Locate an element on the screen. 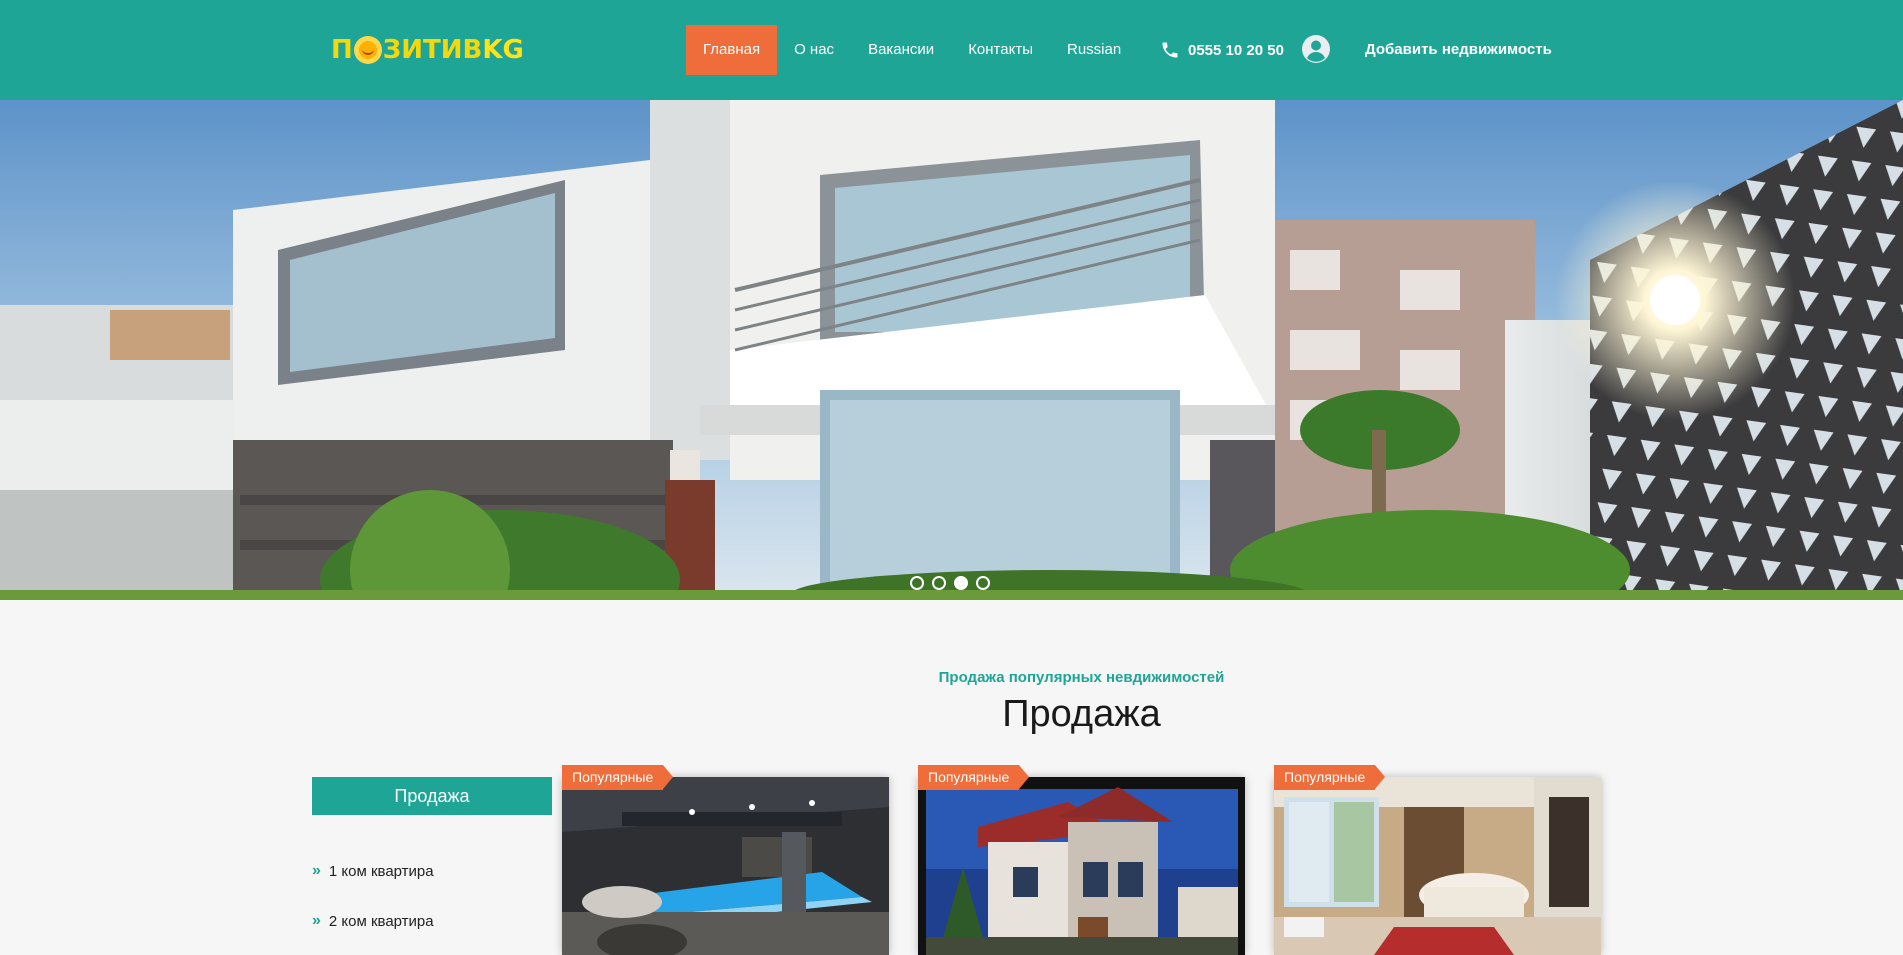 This screenshot has width=1903, height=955. add-property-link: Добавить недвижимость is located at coordinates (1458, 50).